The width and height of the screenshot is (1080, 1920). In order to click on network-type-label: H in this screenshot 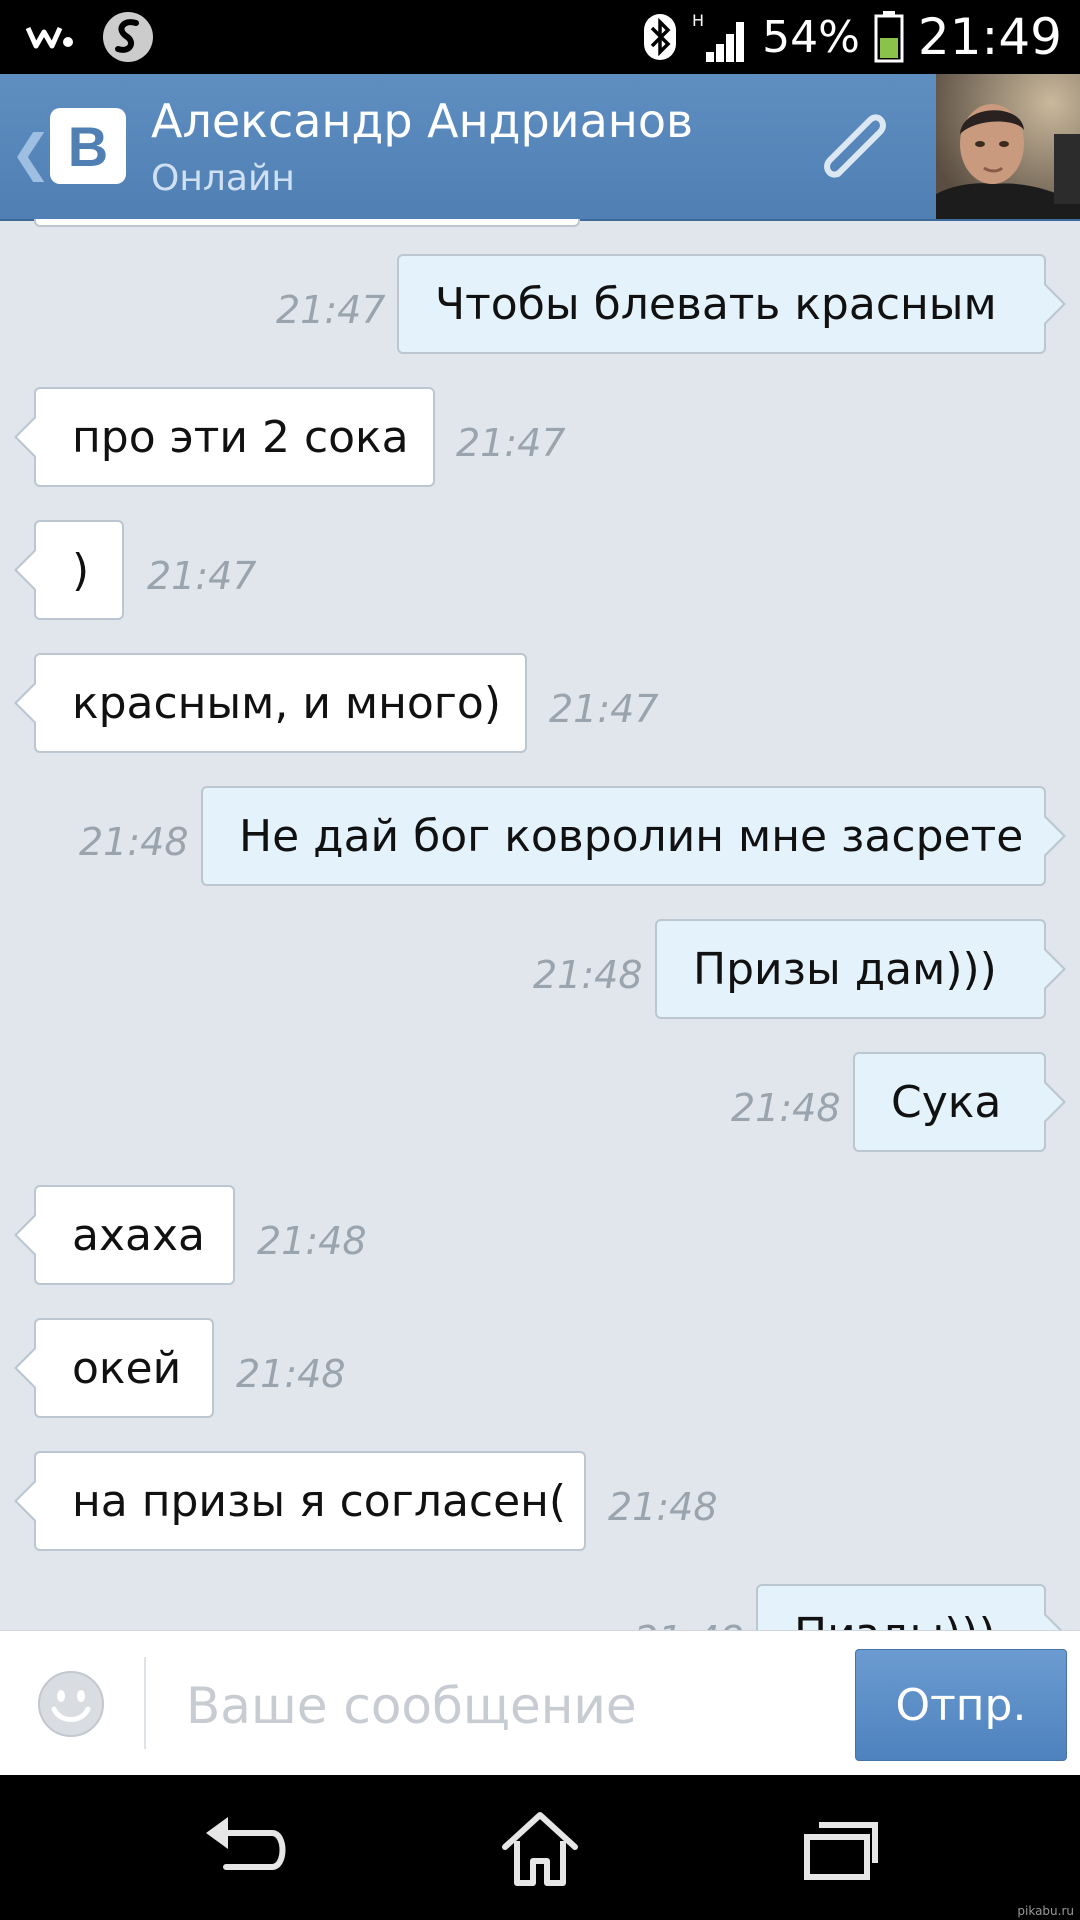, I will do `click(698, 21)`.